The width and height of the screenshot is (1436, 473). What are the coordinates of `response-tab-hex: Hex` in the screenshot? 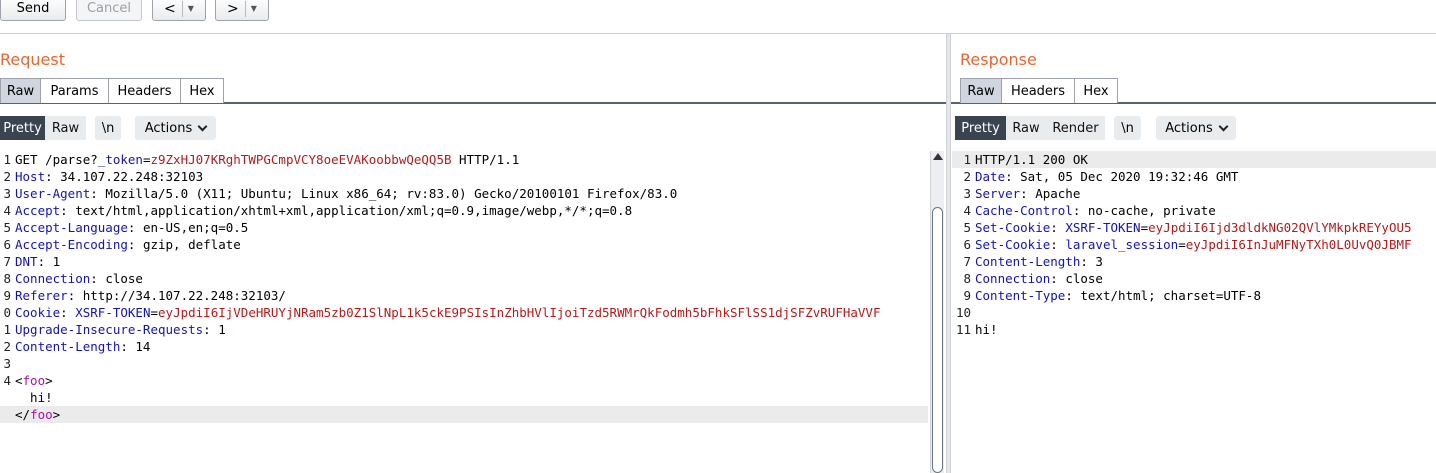 It's located at (1096, 90).